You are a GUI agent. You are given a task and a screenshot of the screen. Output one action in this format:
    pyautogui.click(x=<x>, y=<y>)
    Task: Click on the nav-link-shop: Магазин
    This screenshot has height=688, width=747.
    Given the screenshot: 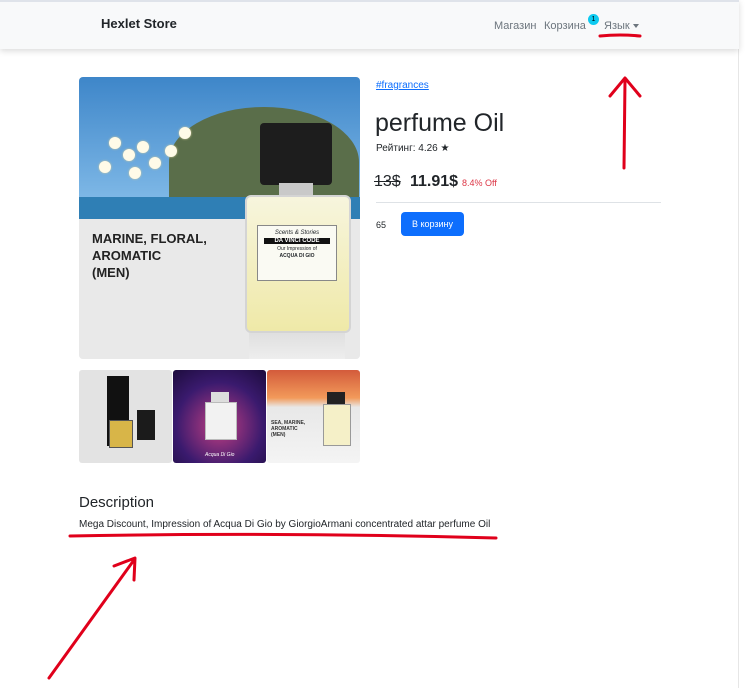 What is the action you would take?
    pyautogui.click(x=515, y=26)
    